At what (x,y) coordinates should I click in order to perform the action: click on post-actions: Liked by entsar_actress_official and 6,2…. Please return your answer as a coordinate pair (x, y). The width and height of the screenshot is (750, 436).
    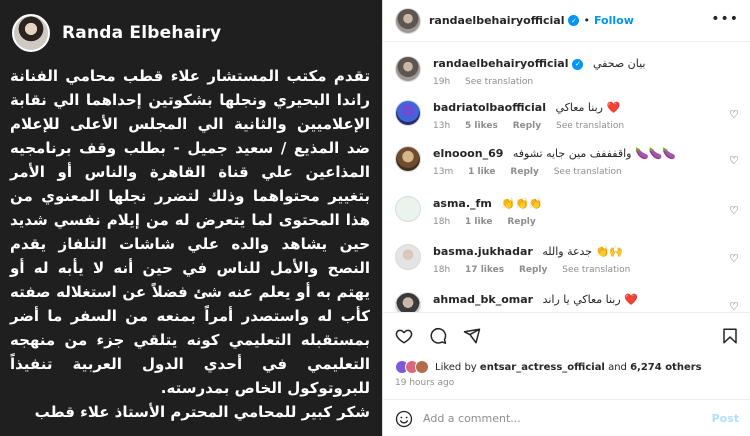
    Looking at the image, I should click on (566, 374).